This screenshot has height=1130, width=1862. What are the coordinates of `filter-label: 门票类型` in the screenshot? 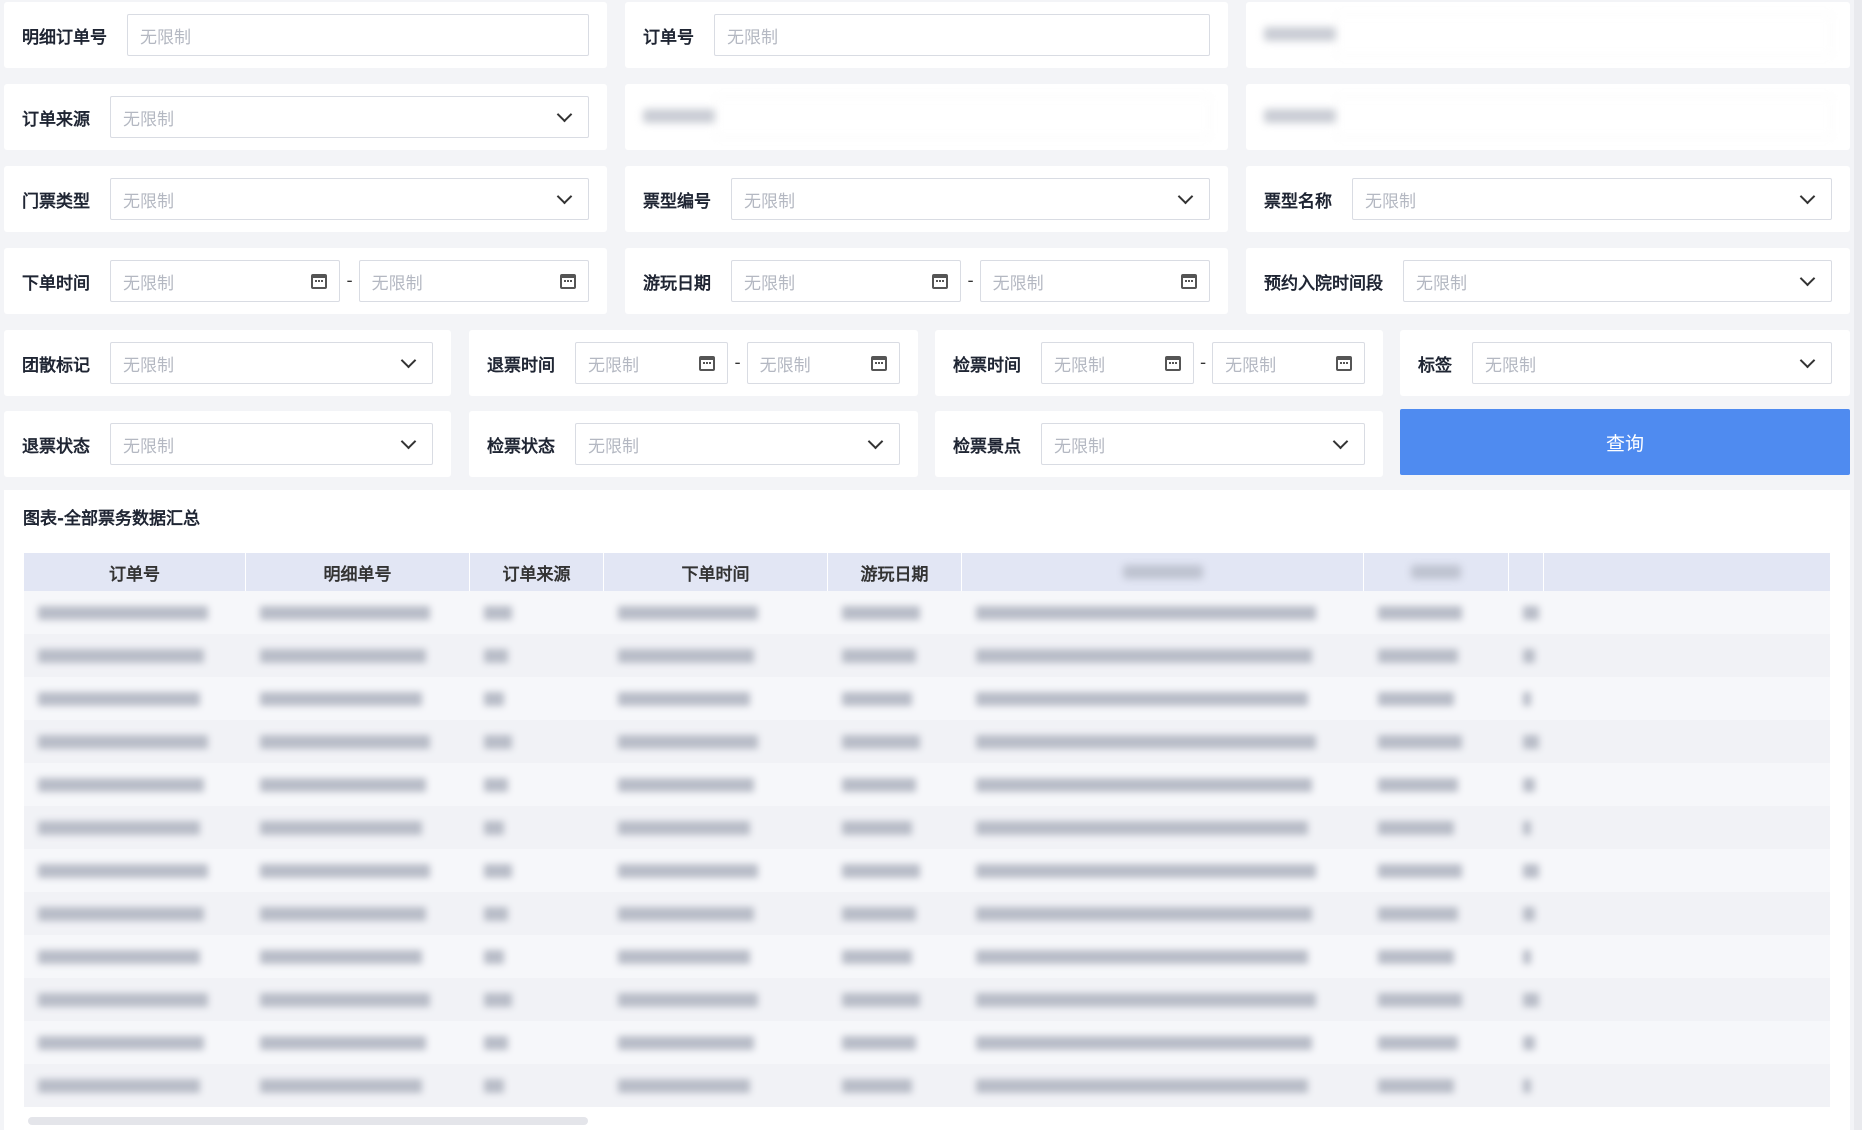 It's located at (56, 201).